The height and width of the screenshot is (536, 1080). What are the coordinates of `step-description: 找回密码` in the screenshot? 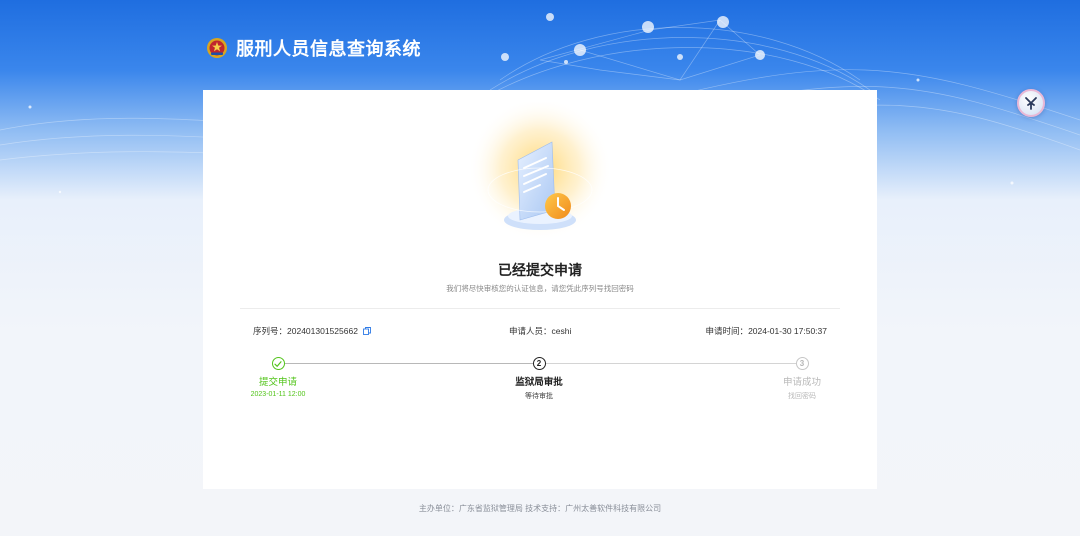 It's located at (802, 396).